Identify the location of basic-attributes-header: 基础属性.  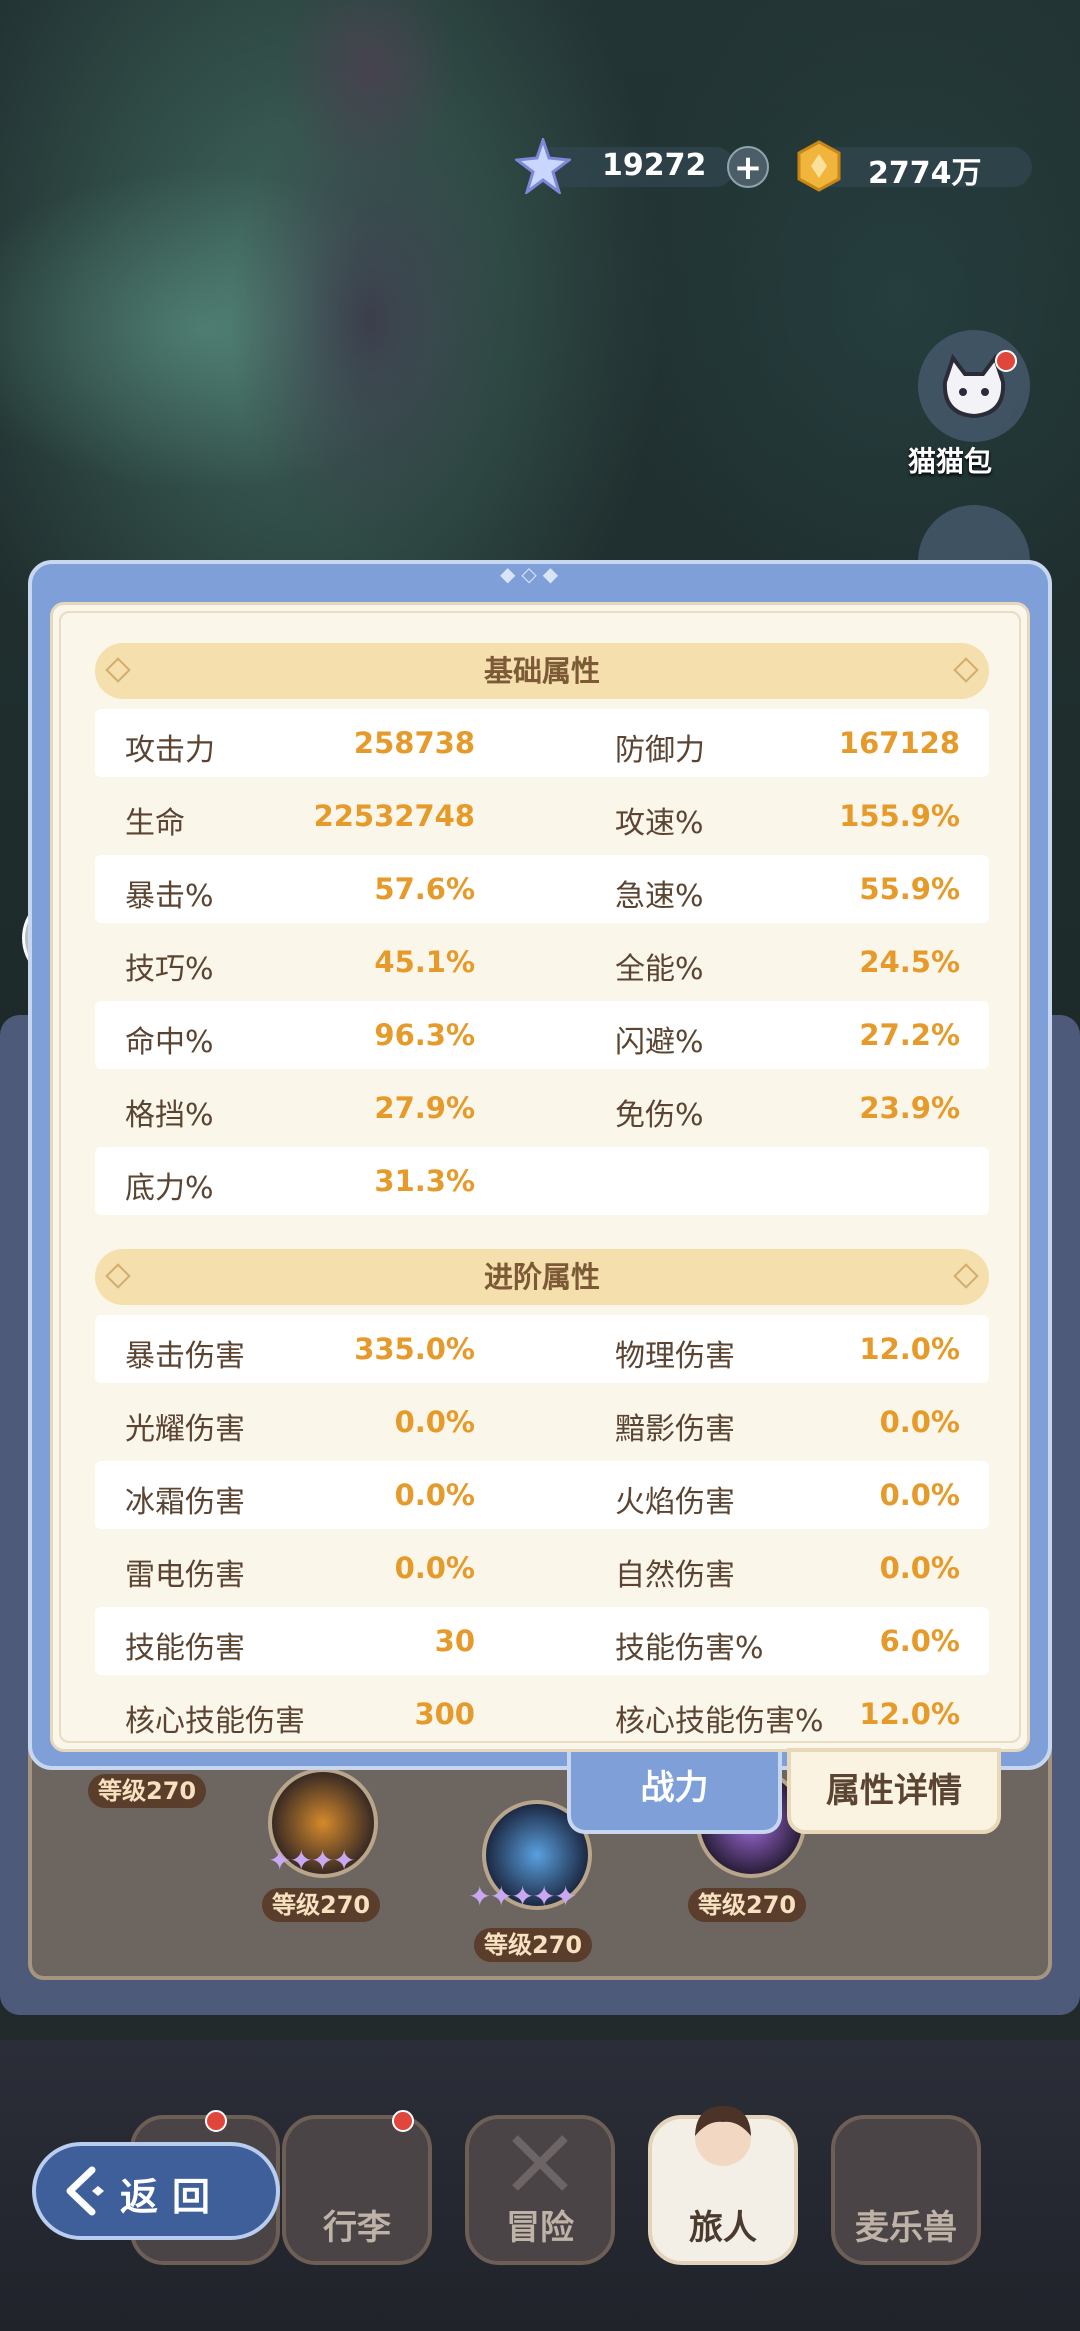
(542, 671).